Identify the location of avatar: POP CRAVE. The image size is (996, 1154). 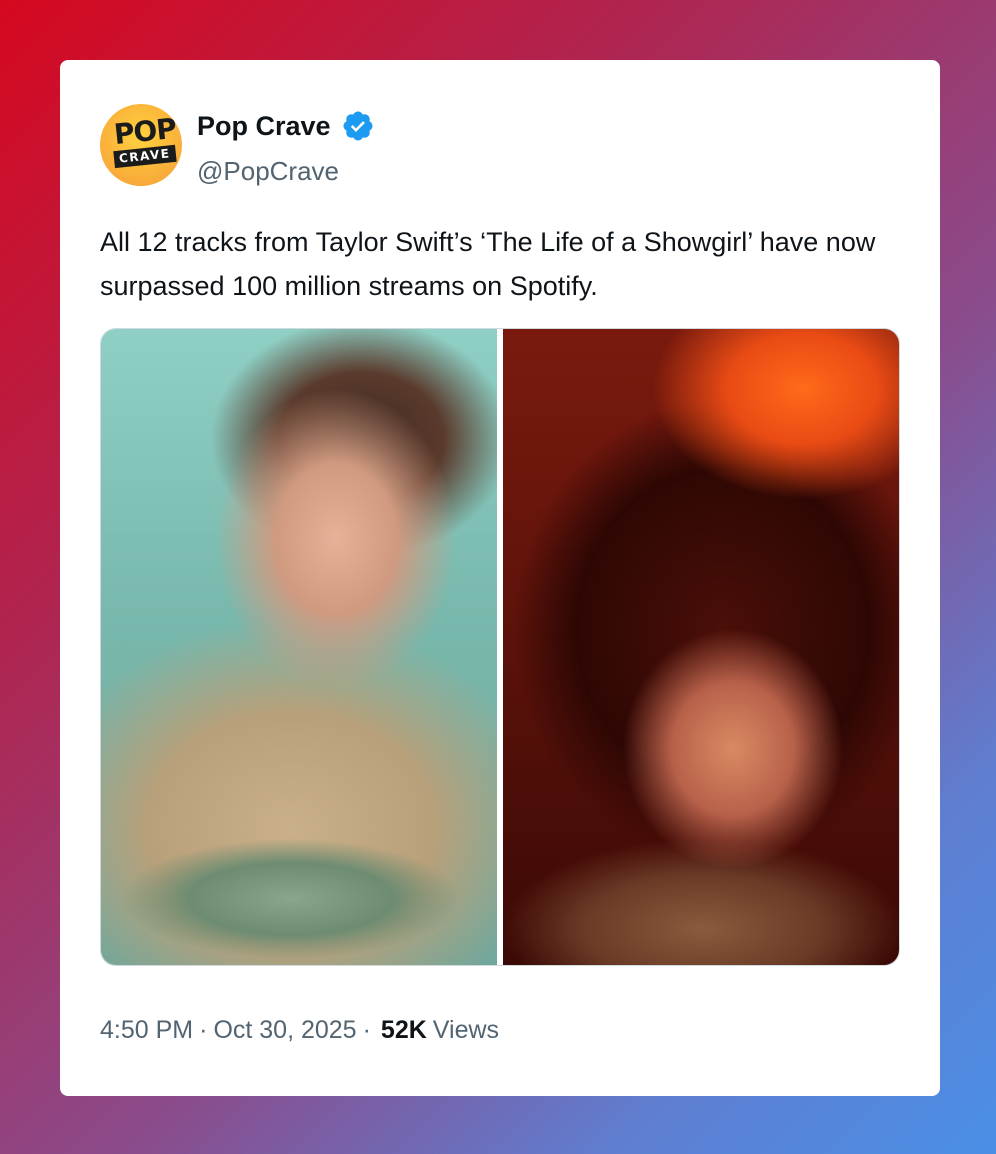
(141, 145).